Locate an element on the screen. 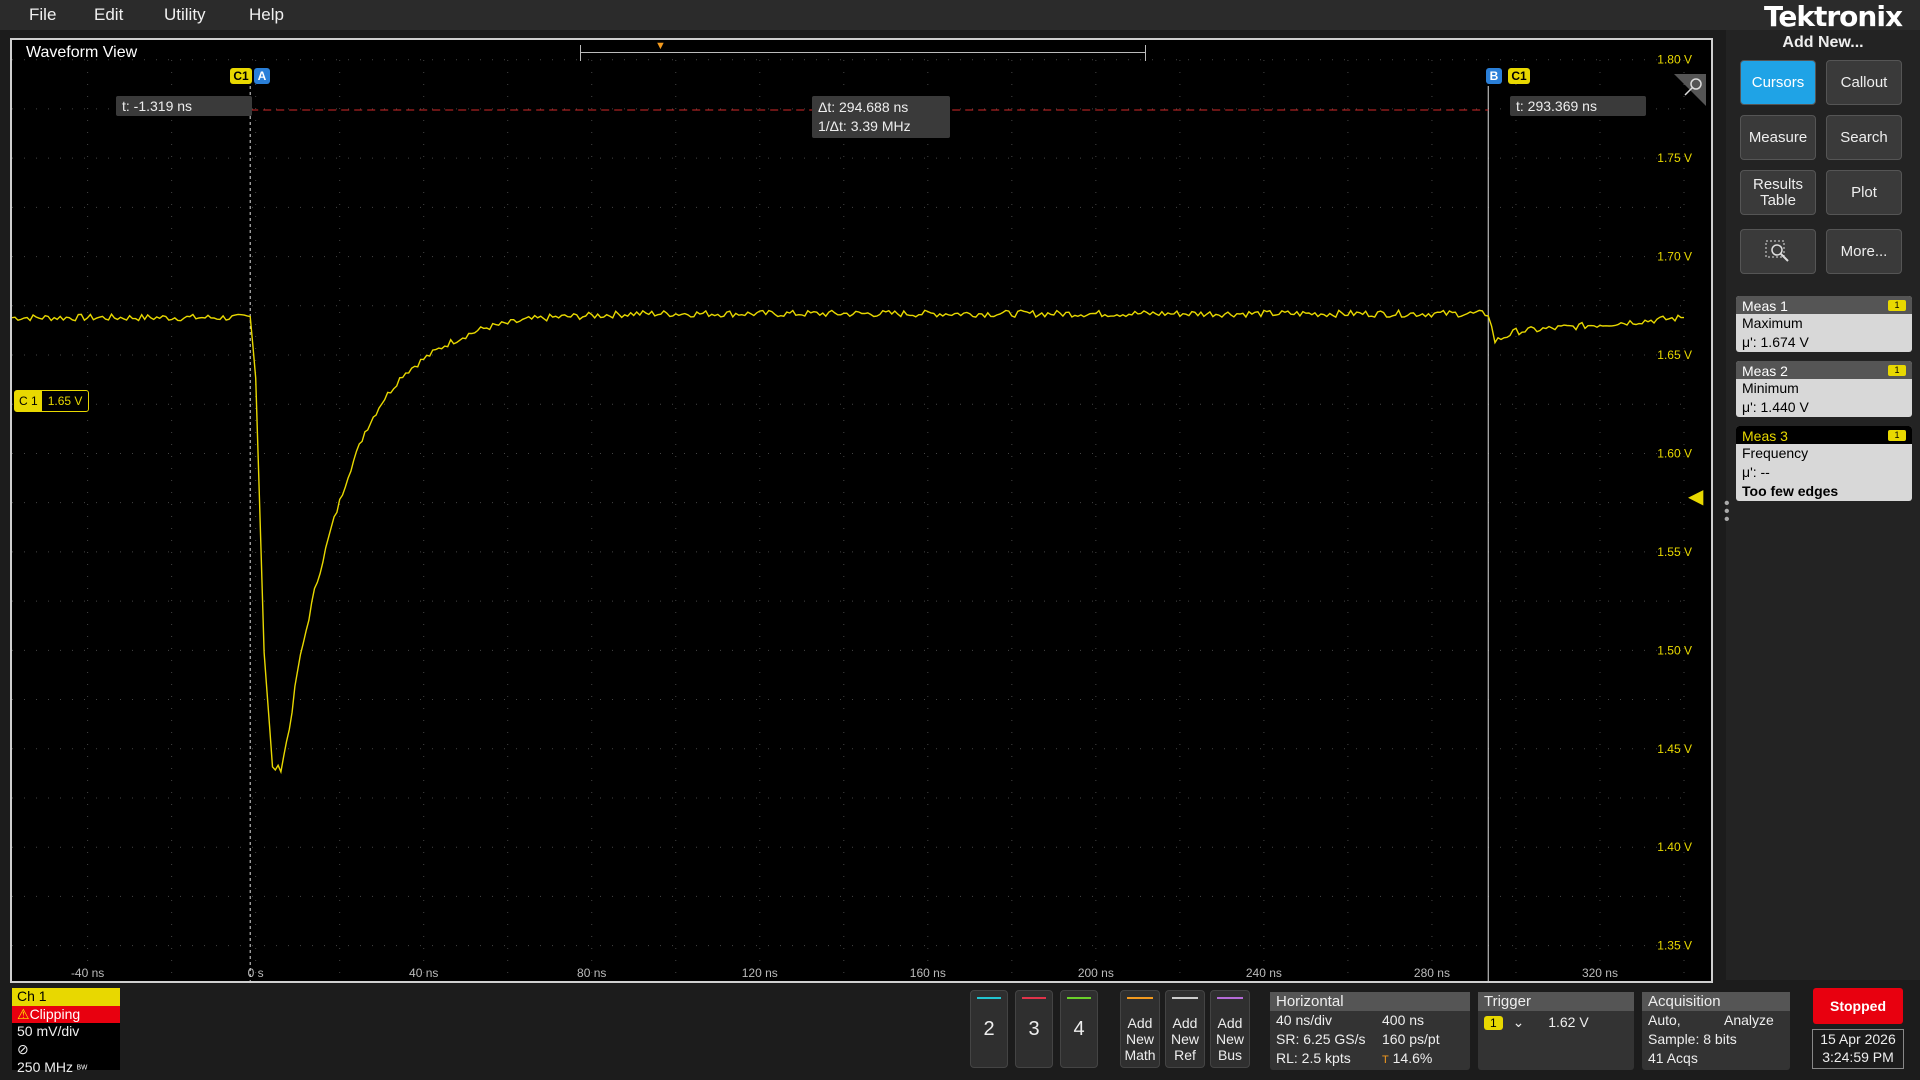 This screenshot has height=1080, width=1920. ch1-bandwidth: 250 MHz ᴮᵂ is located at coordinates (66, 1068).